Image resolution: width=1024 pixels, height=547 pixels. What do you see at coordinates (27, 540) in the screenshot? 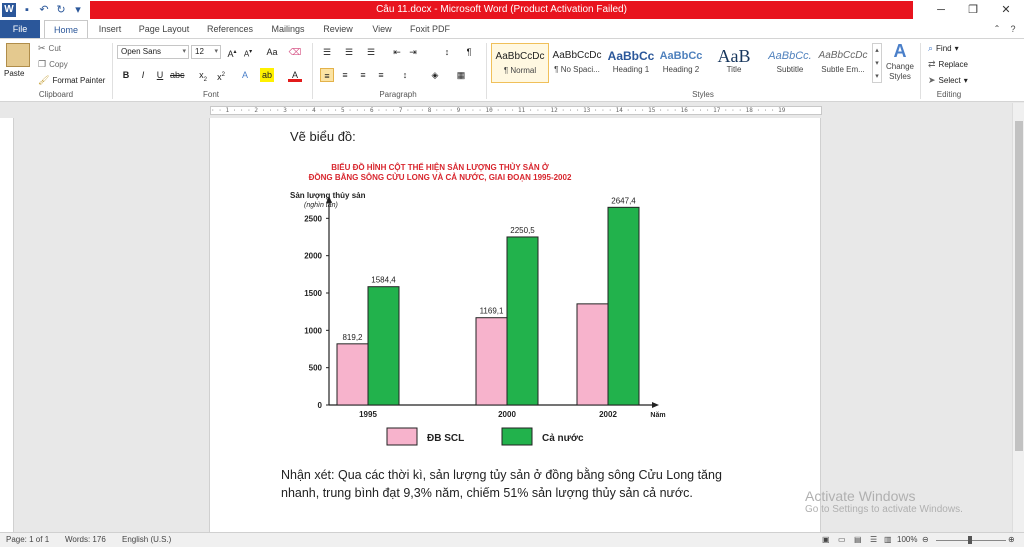
I see `page-count: Page: 1 of 1` at bounding box center [27, 540].